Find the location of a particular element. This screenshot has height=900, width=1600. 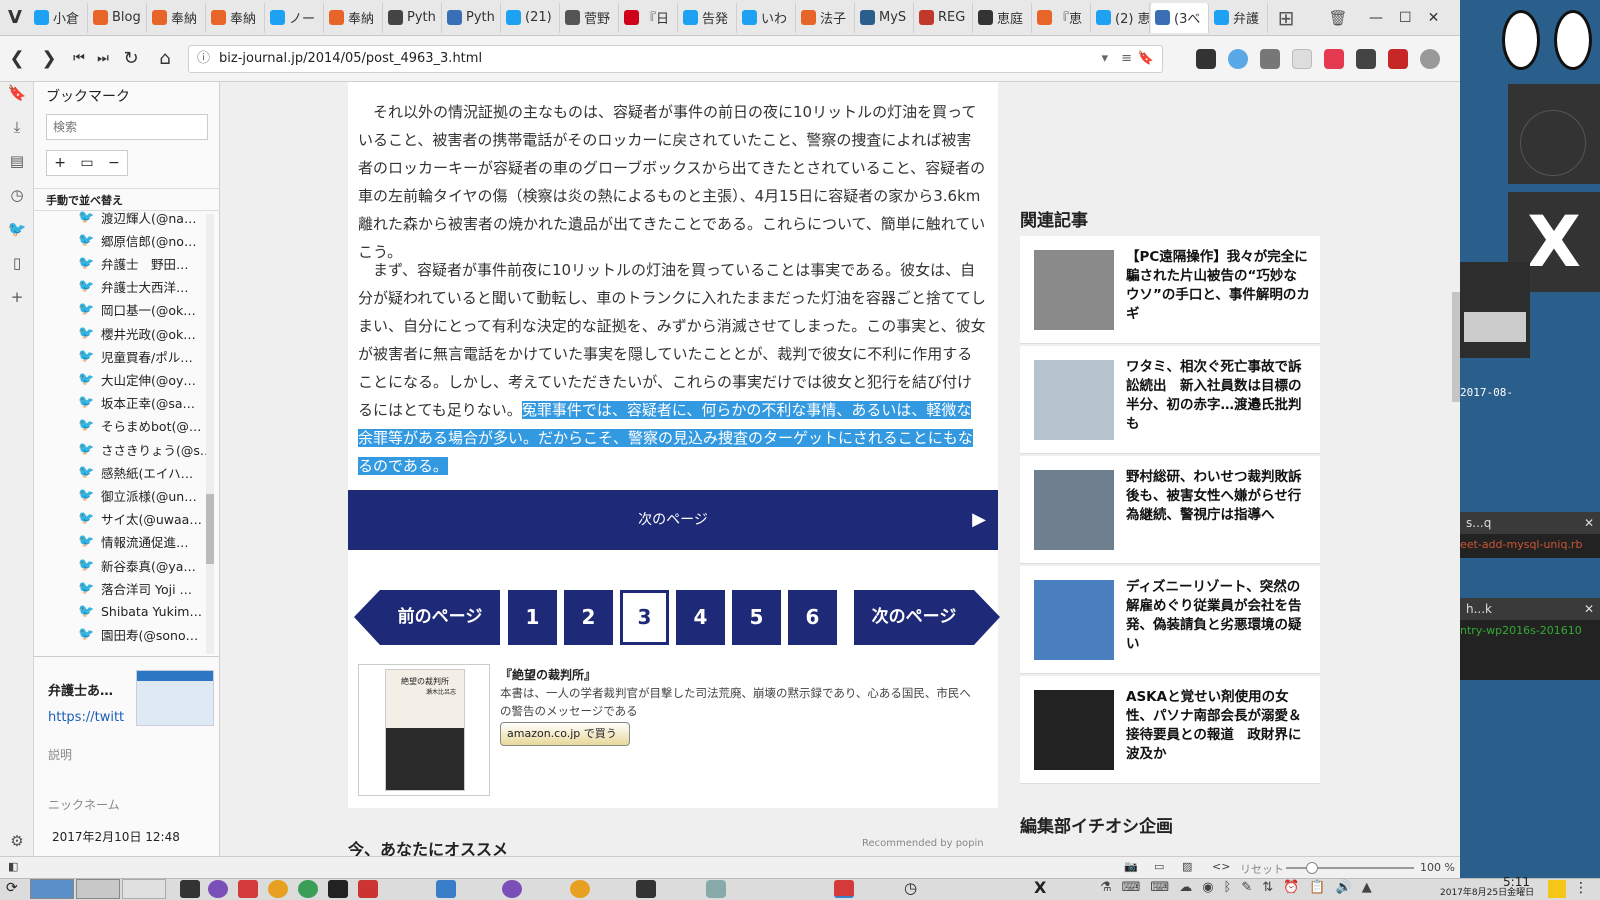

add-folder-icon: ▭ is located at coordinates (86, 163).